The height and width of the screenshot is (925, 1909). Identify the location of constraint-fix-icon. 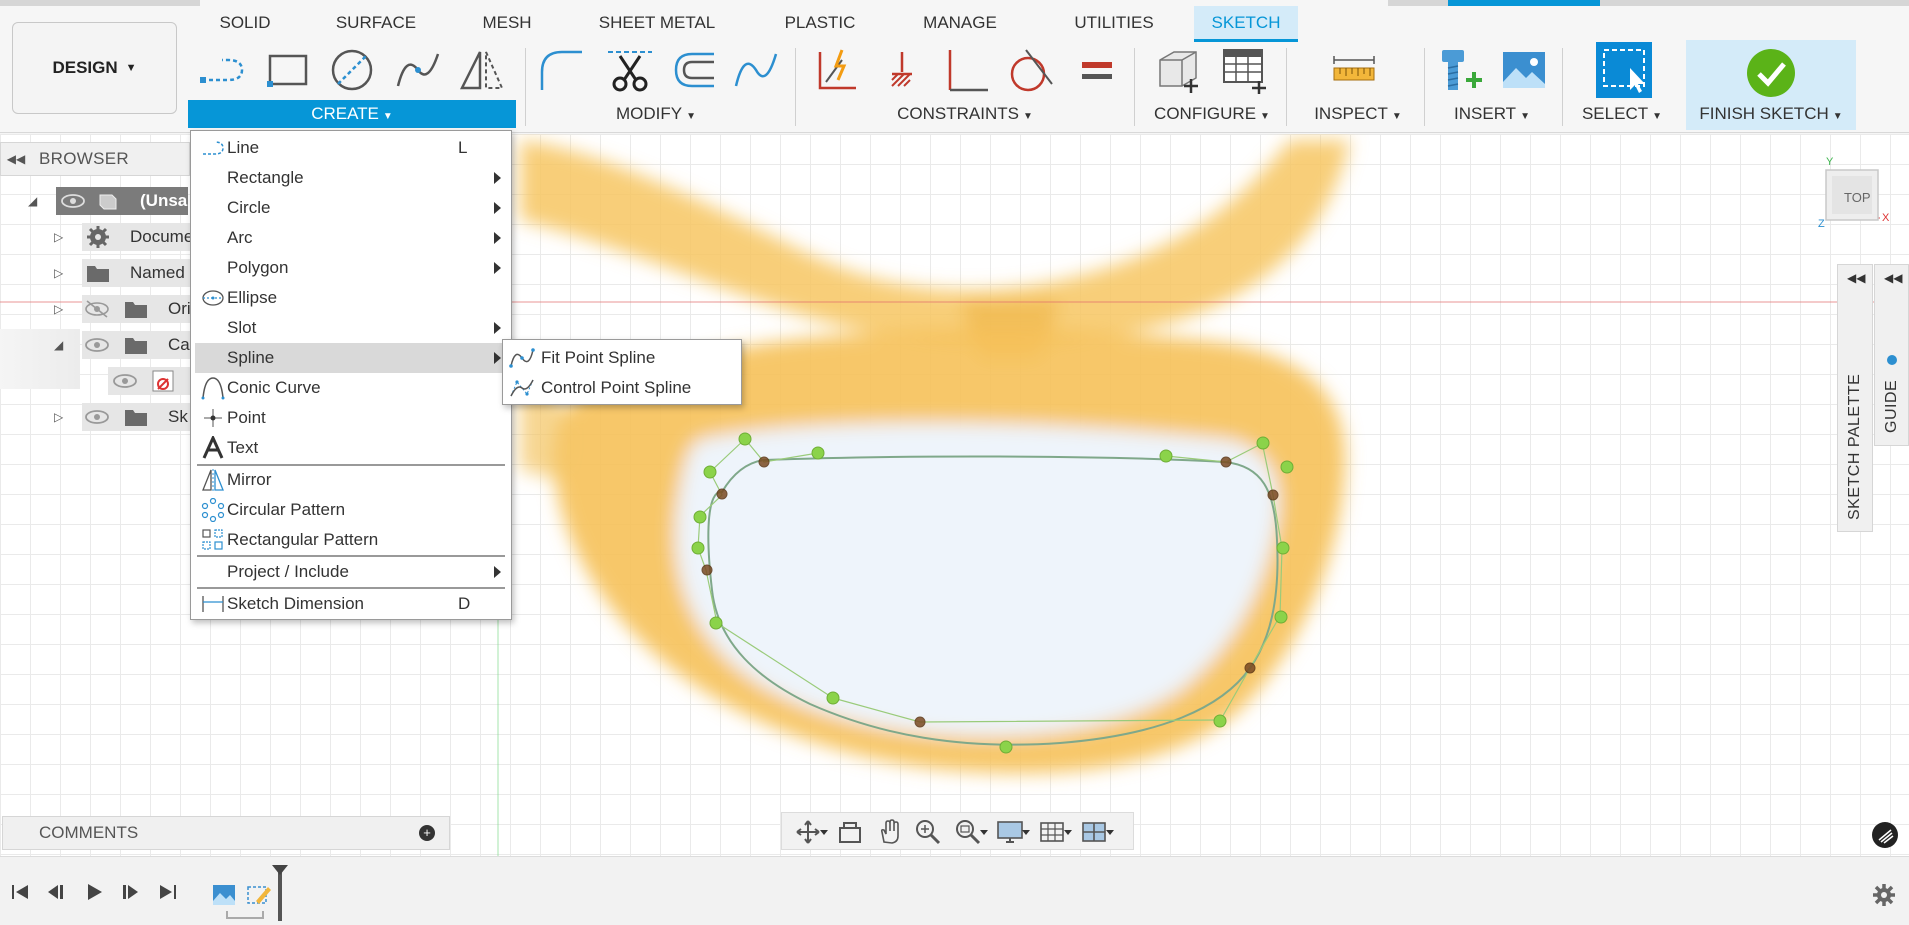
(902, 70).